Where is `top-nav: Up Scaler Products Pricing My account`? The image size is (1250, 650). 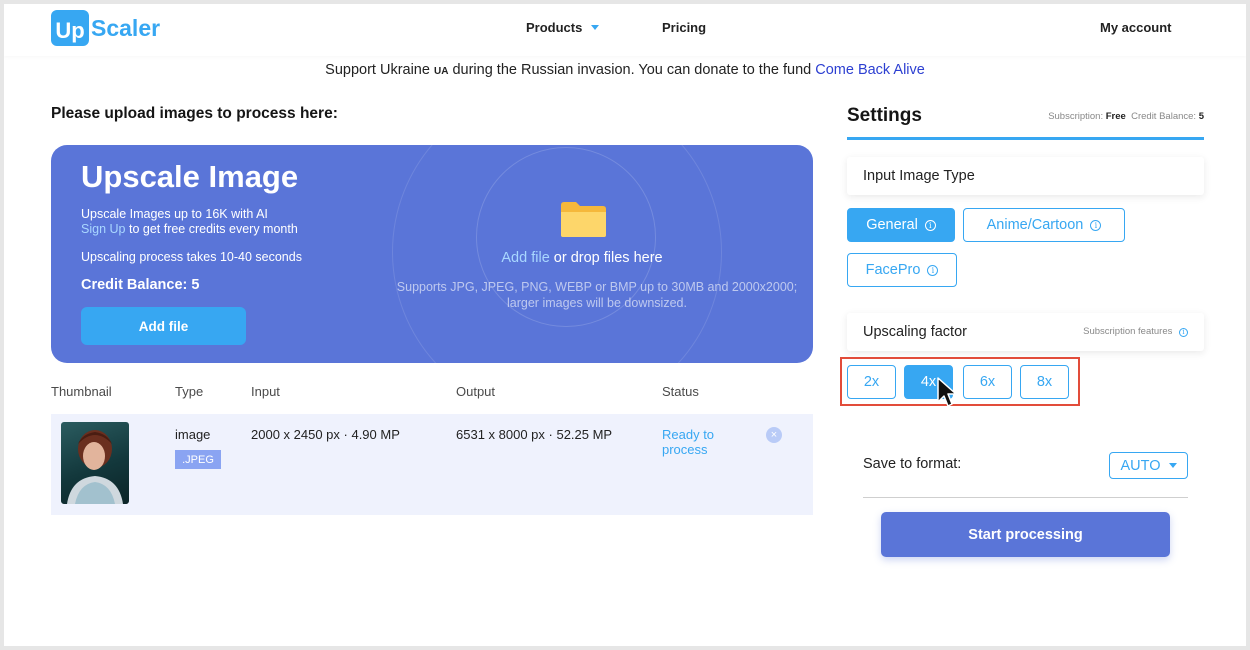
top-nav: Up Scaler Products Pricing My account is located at coordinates (625, 30).